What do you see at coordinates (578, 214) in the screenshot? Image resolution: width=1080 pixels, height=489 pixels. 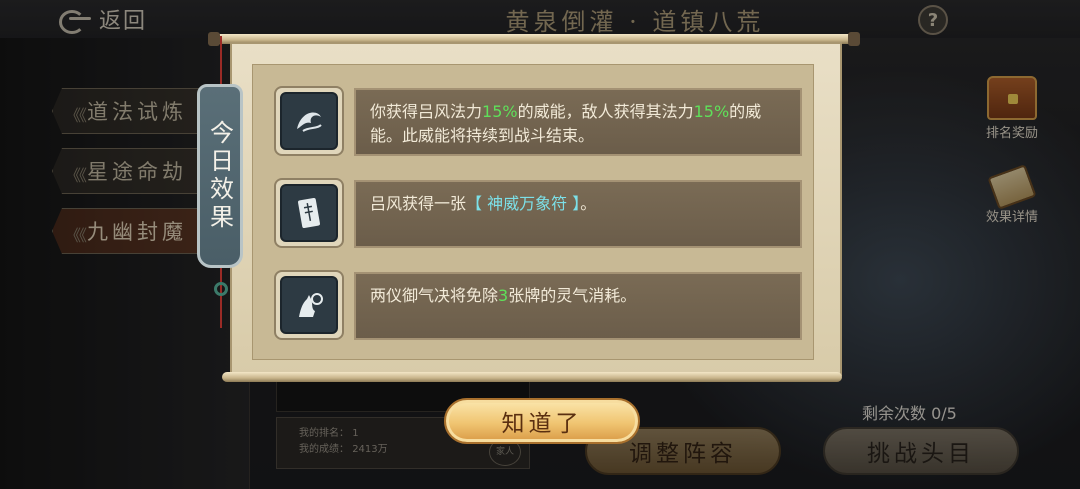 I see `effect-description: 吕风获得一张【 神威万象符 】。` at bounding box center [578, 214].